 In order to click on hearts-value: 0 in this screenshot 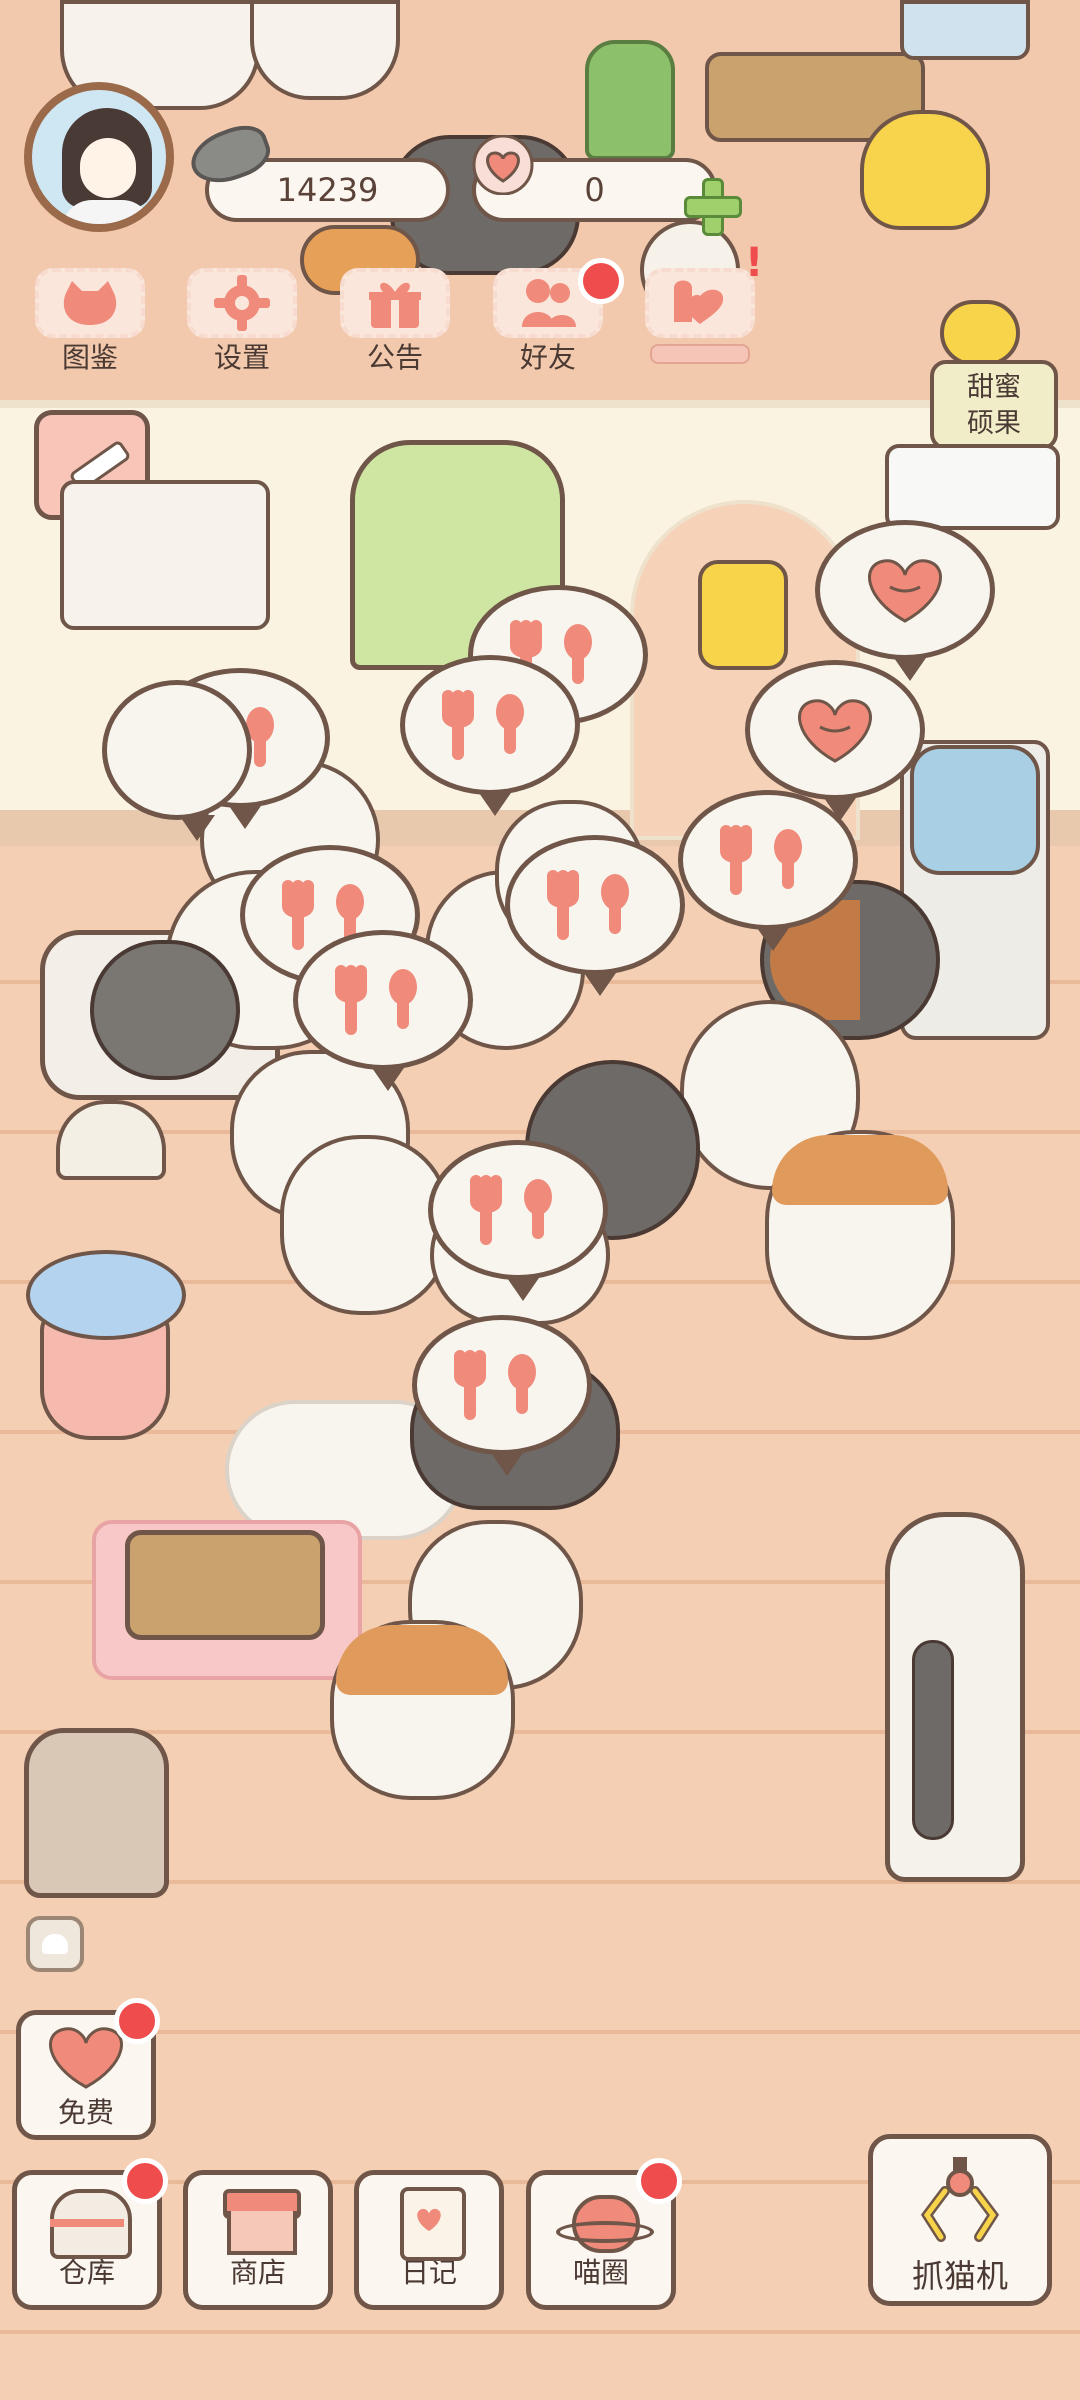, I will do `click(594, 190)`.